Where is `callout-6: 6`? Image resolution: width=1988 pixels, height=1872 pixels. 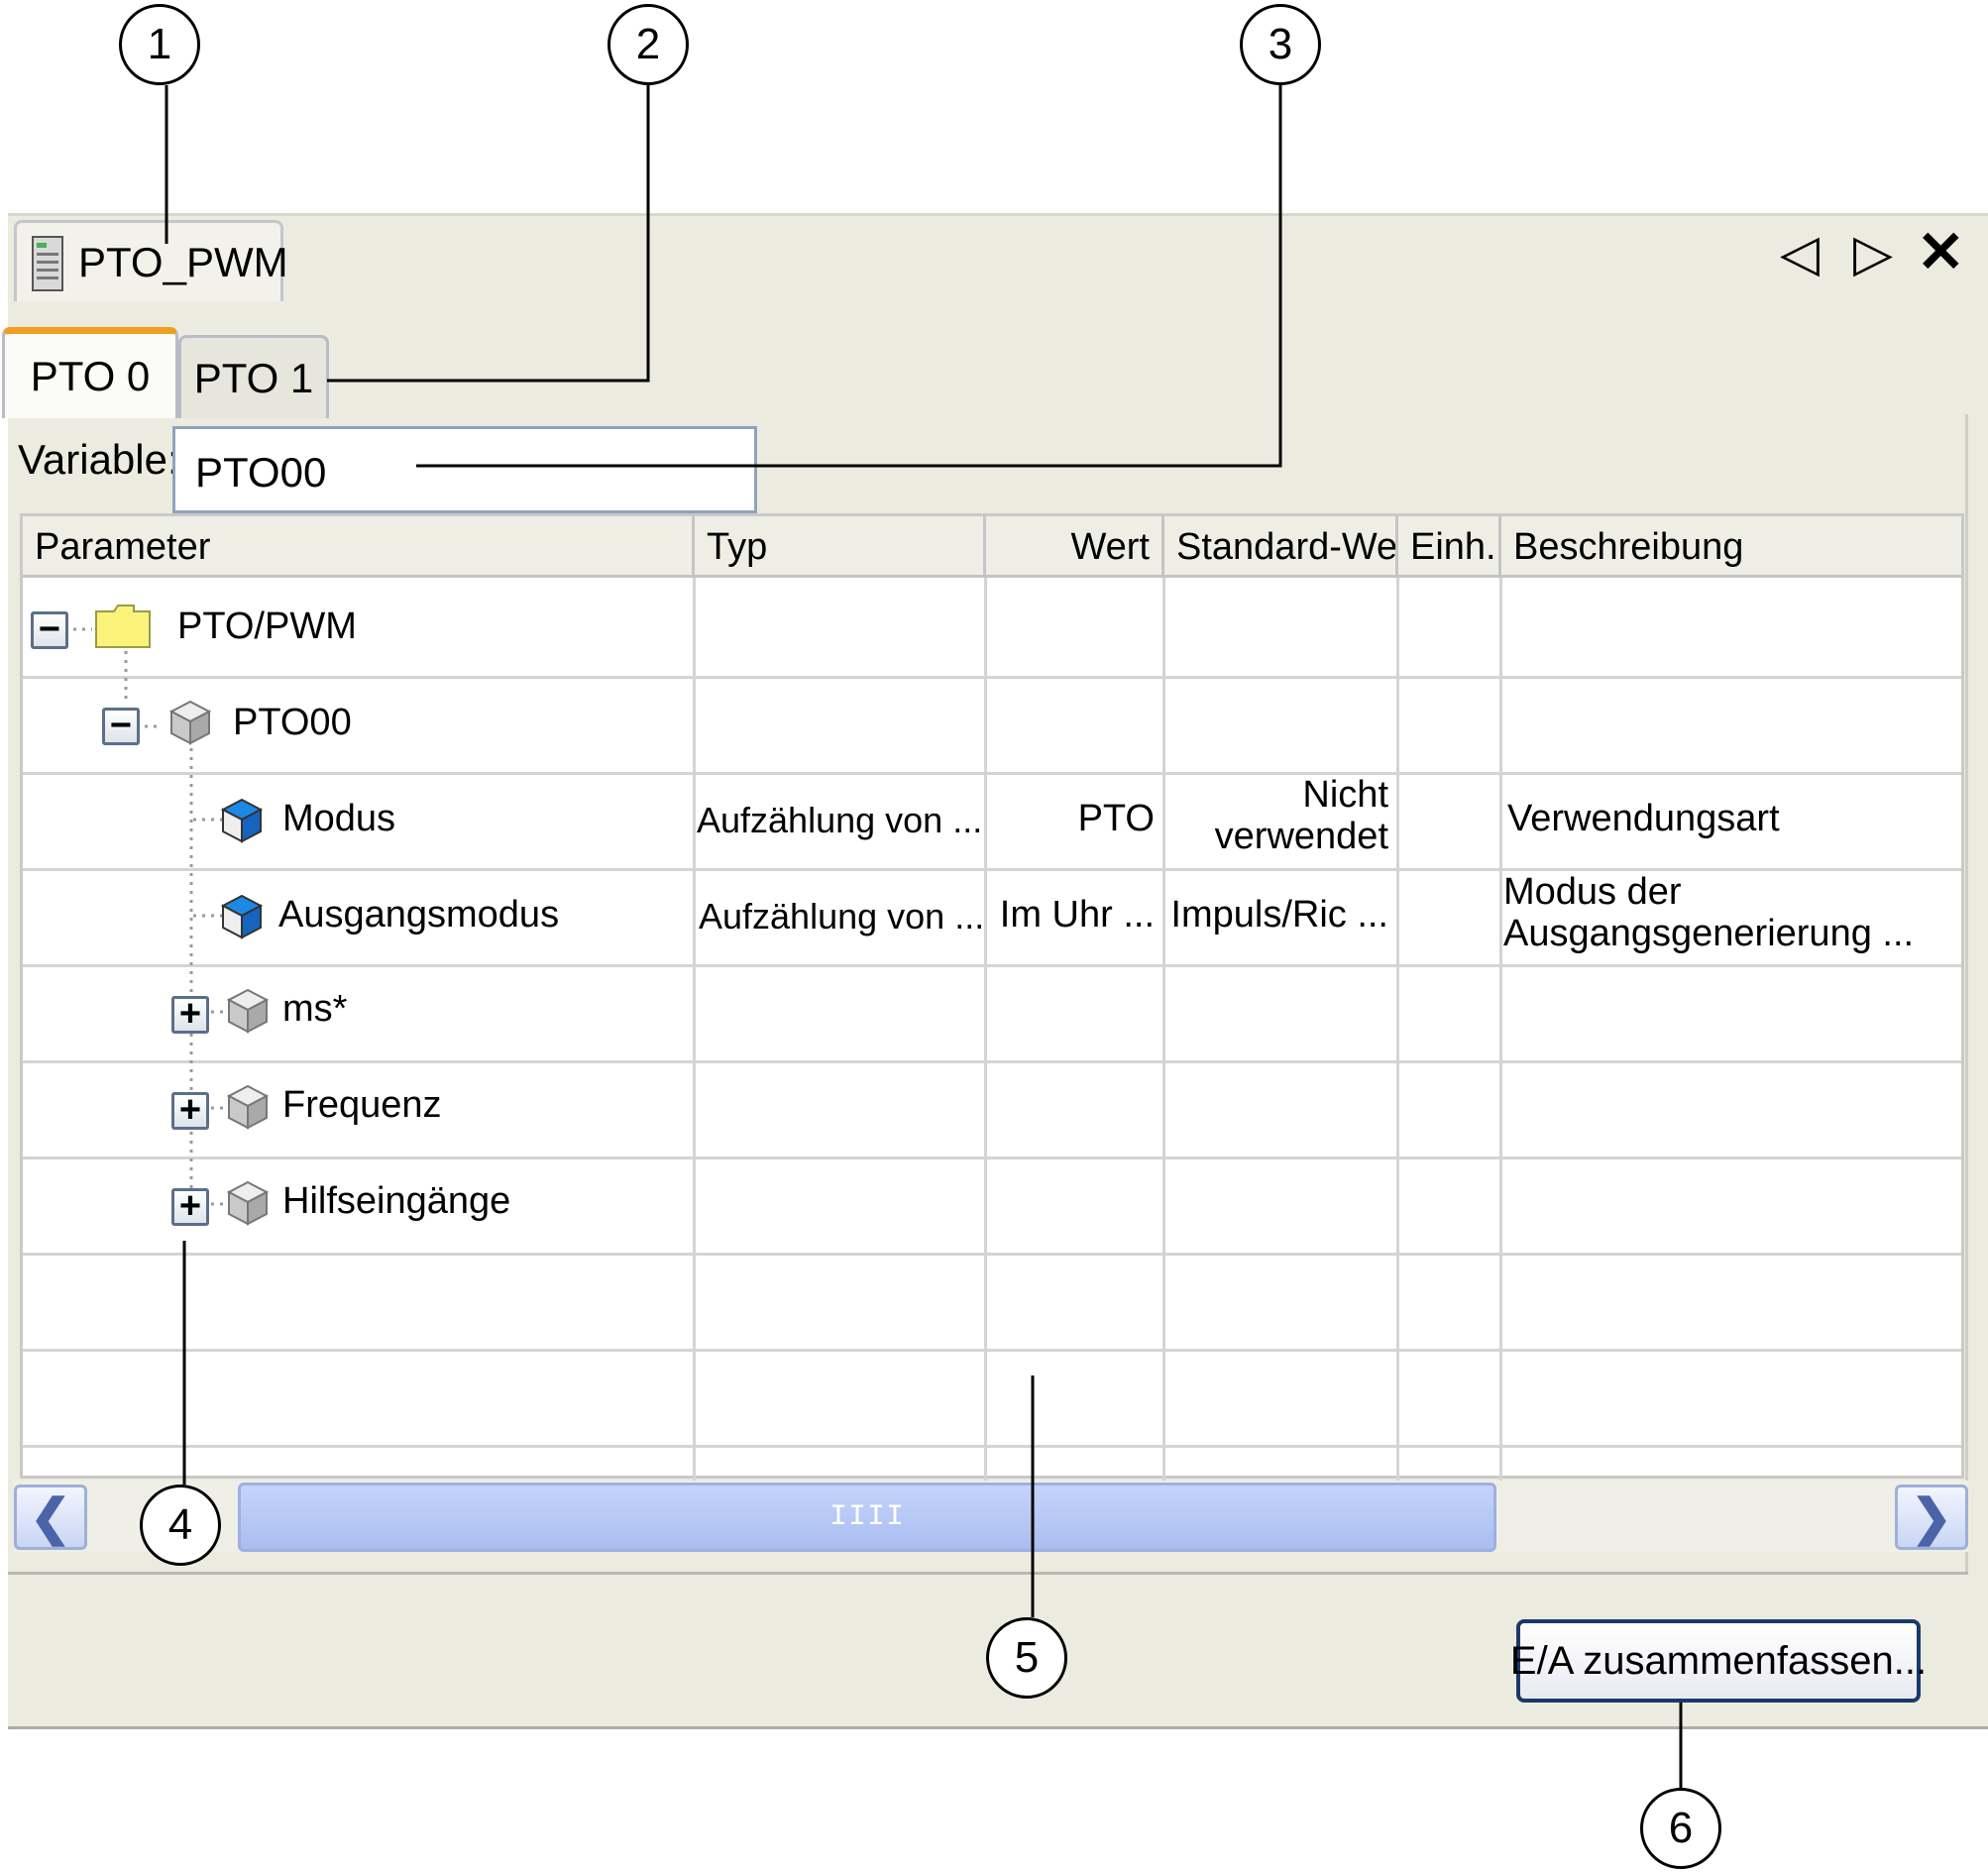 callout-6: 6 is located at coordinates (1680, 1828).